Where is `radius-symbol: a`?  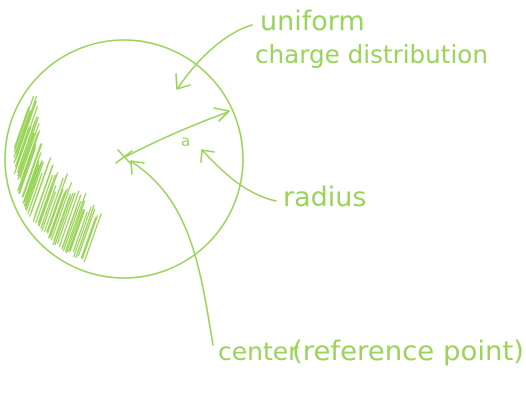
radius-symbol: a is located at coordinates (185, 141).